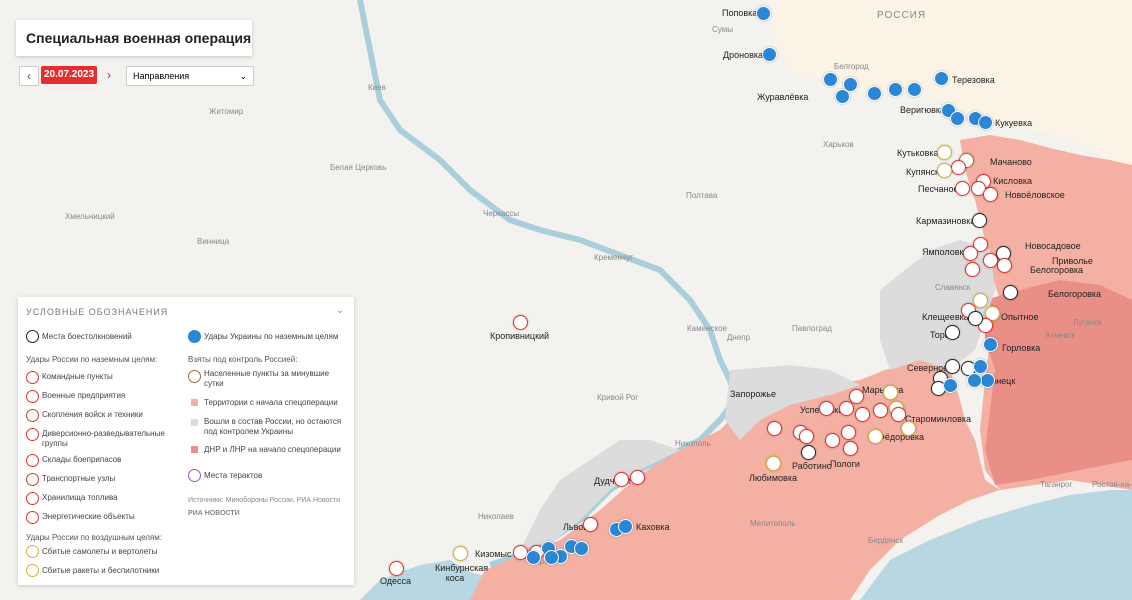 This screenshot has width=1132, height=600. What do you see at coordinates (1112, 484) in the screenshot?
I see `city-label: Ростов-на-Дону` at bounding box center [1112, 484].